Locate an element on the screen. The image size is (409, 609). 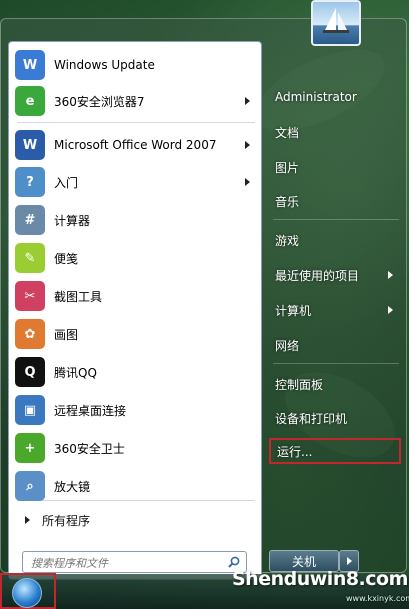
watermark: Shenduwin8.com www.kxinyk.com is located at coordinates (318, 584).